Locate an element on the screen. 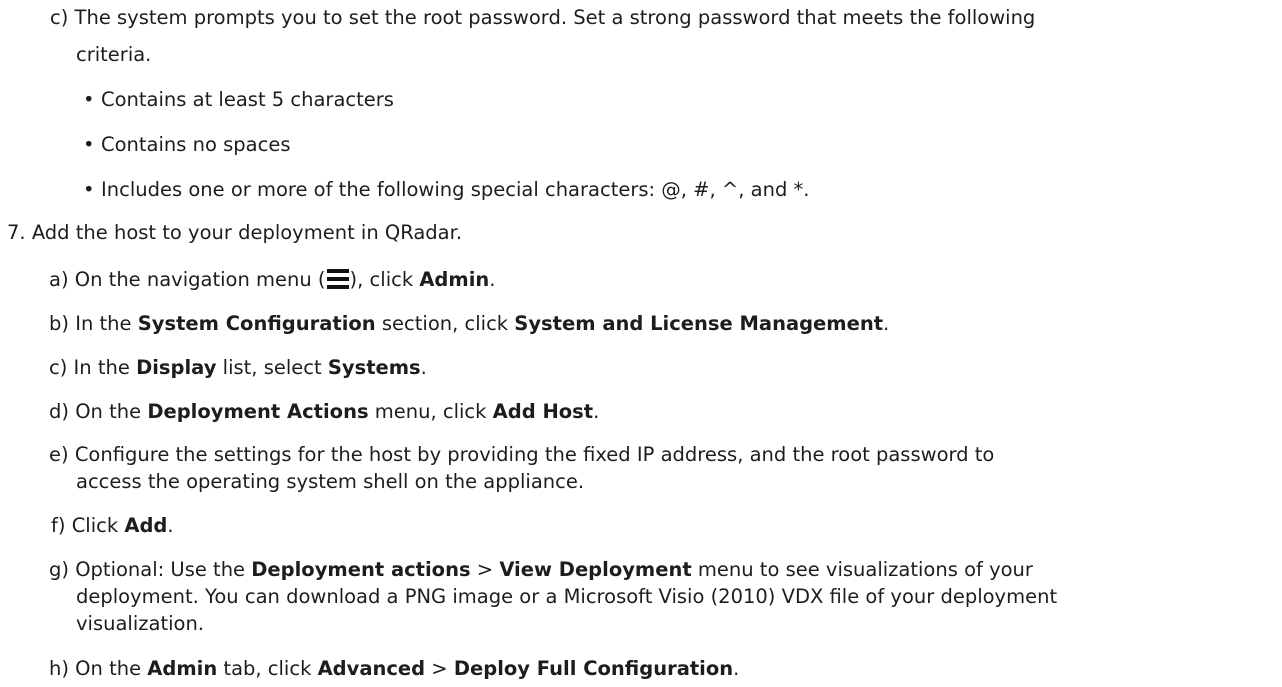  substep-g-line3: visualization. is located at coordinates (140, 624).